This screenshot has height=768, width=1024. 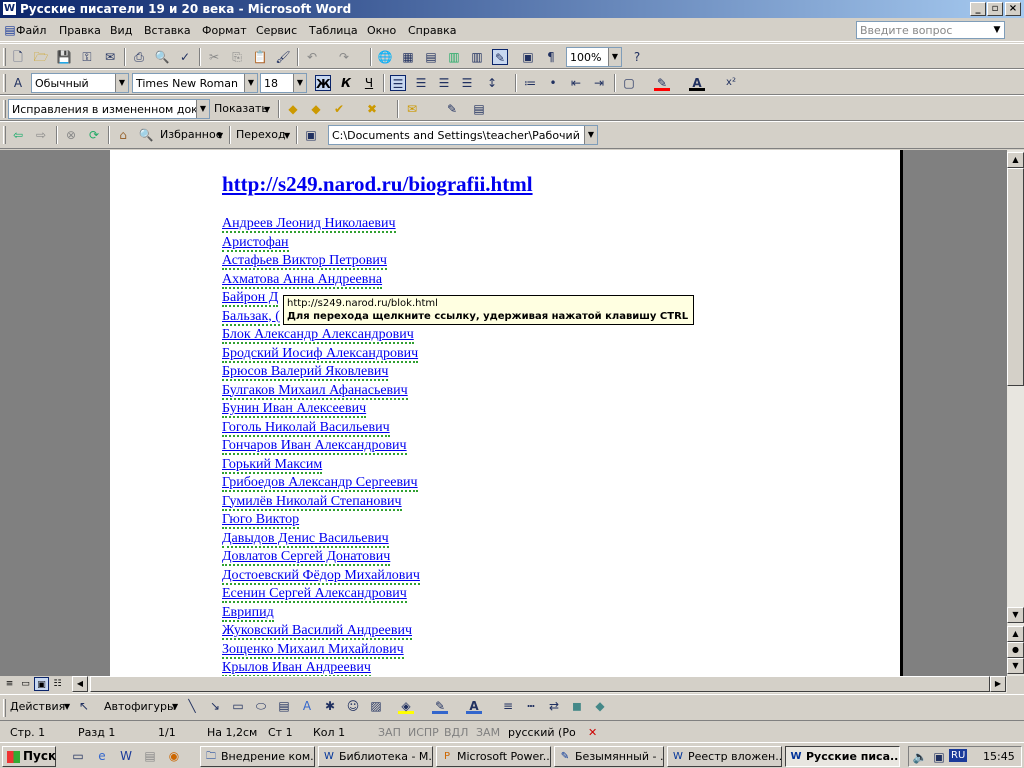 What do you see at coordinates (18, 135) in the screenshot?
I see `back-icon: ⇦` at bounding box center [18, 135].